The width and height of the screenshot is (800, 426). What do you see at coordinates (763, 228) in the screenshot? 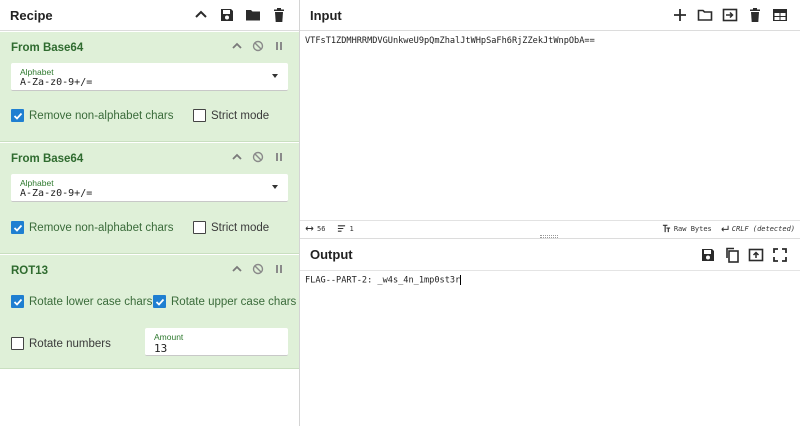
I see `eol-value: CRLF (detected)` at bounding box center [763, 228].